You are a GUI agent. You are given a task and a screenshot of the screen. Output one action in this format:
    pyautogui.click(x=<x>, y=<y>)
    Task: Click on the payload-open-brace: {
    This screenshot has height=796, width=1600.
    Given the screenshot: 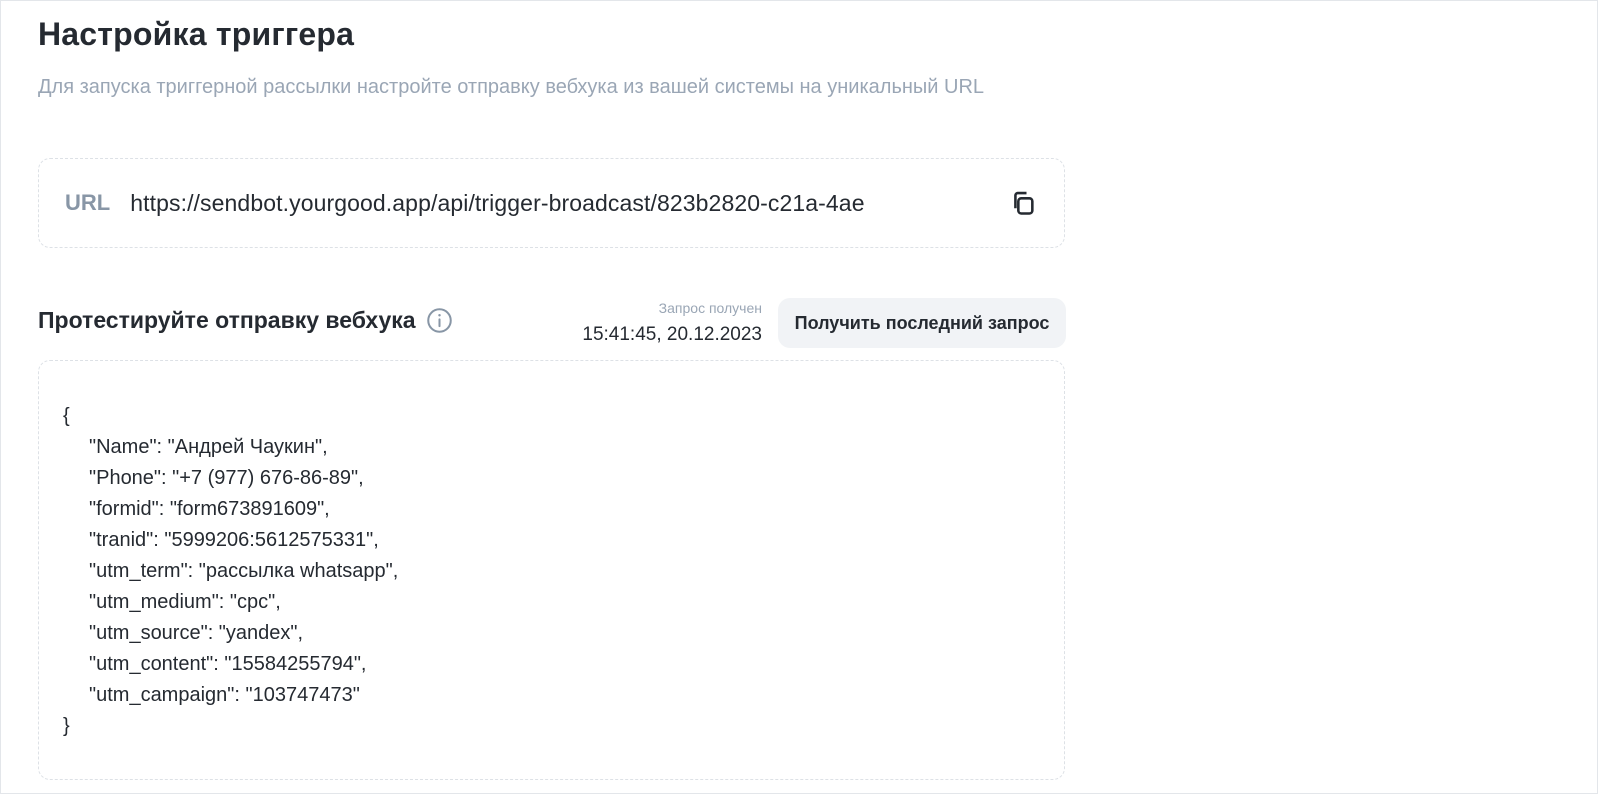 What is the action you would take?
    pyautogui.click(x=66, y=416)
    